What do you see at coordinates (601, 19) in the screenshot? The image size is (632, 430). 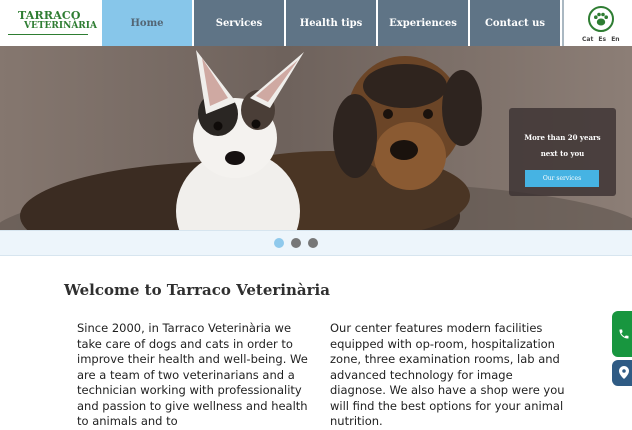 I see `paw-icon` at bounding box center [601, 19].